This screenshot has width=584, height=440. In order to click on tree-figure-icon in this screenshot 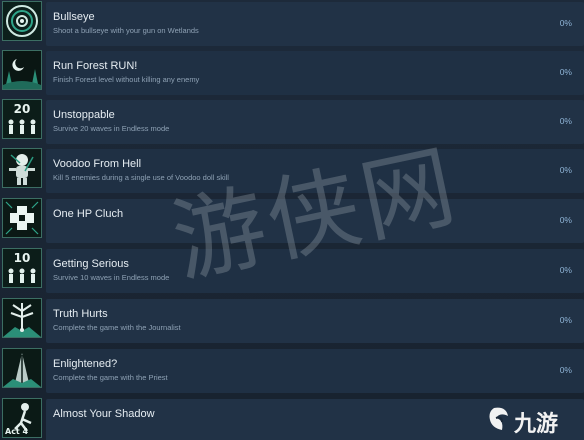, I will do `click(22, 318)`.